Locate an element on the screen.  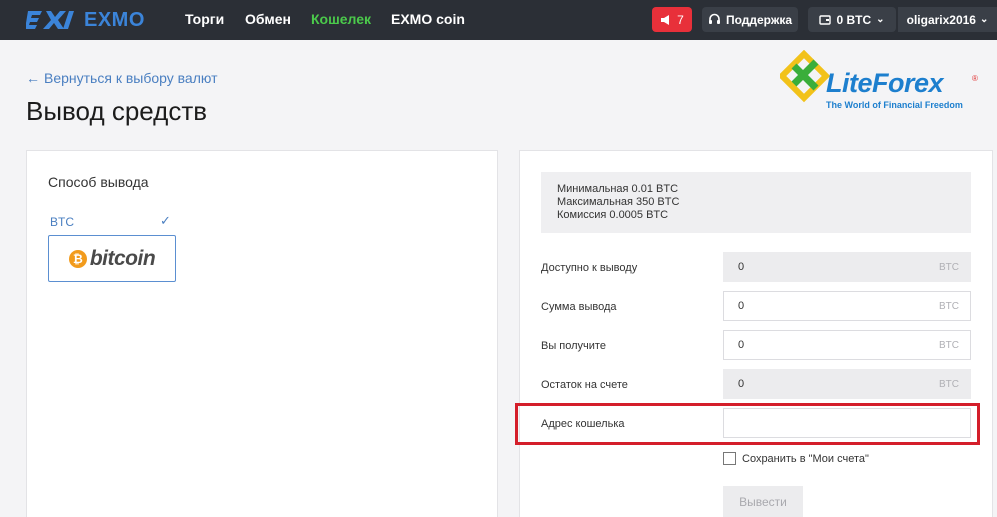
nav-link-trading: Торги is located at coordinates (204, 19).